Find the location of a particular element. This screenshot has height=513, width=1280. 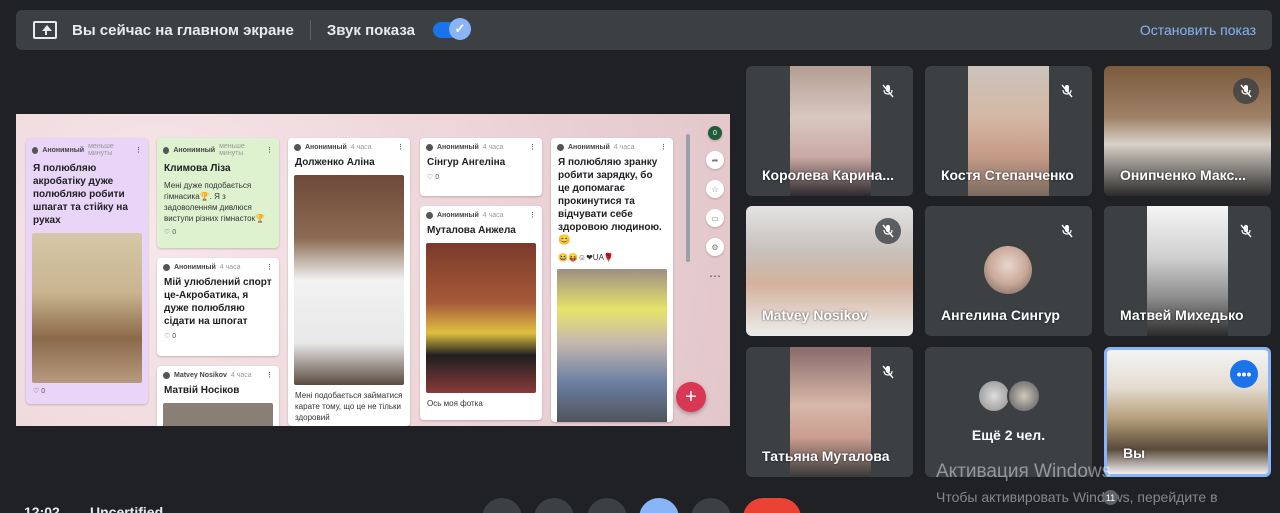

participant-tile: Матвей Михедько is located at coordinates (1187, 271).